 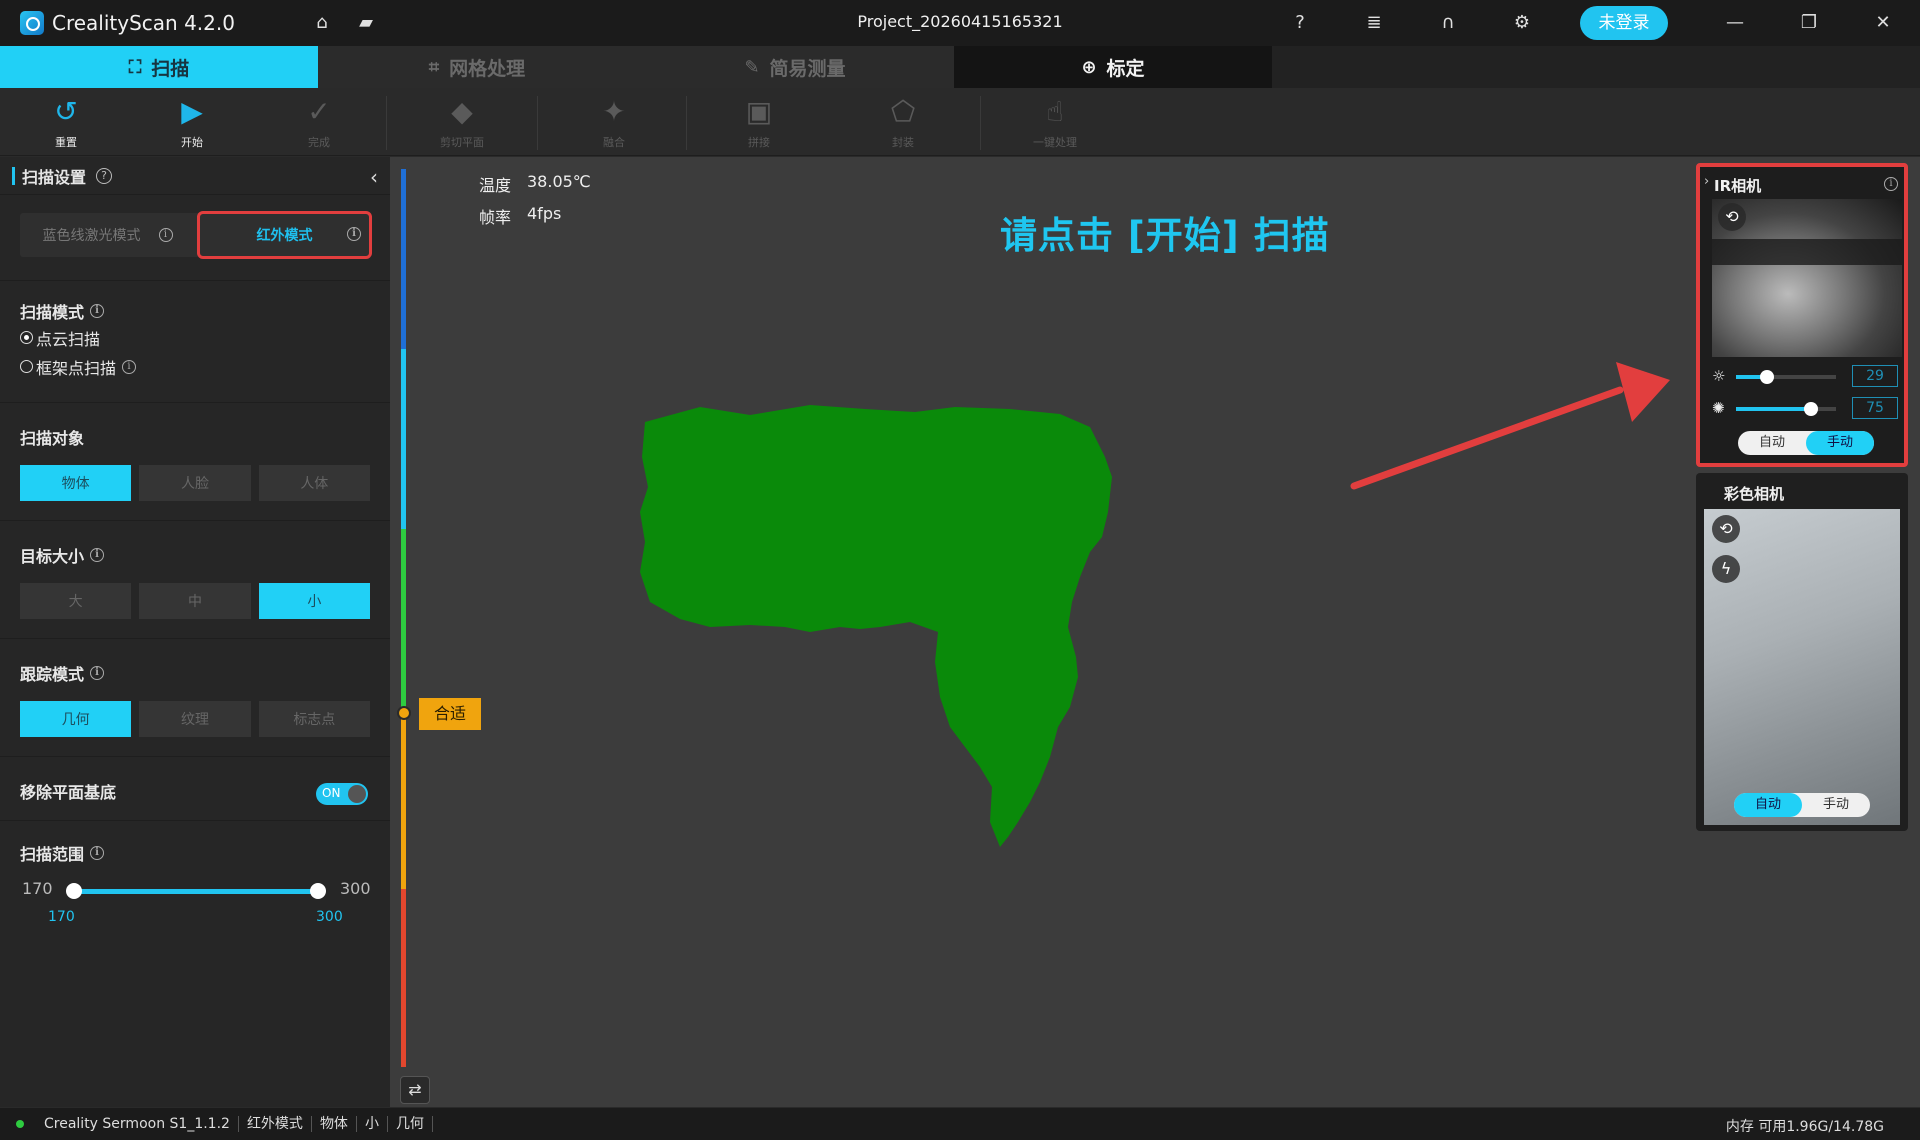 I want to click on color-camera-card: 彩色相机 ⟲ ϟ 自动 手动, so click(x=1802, y=652).